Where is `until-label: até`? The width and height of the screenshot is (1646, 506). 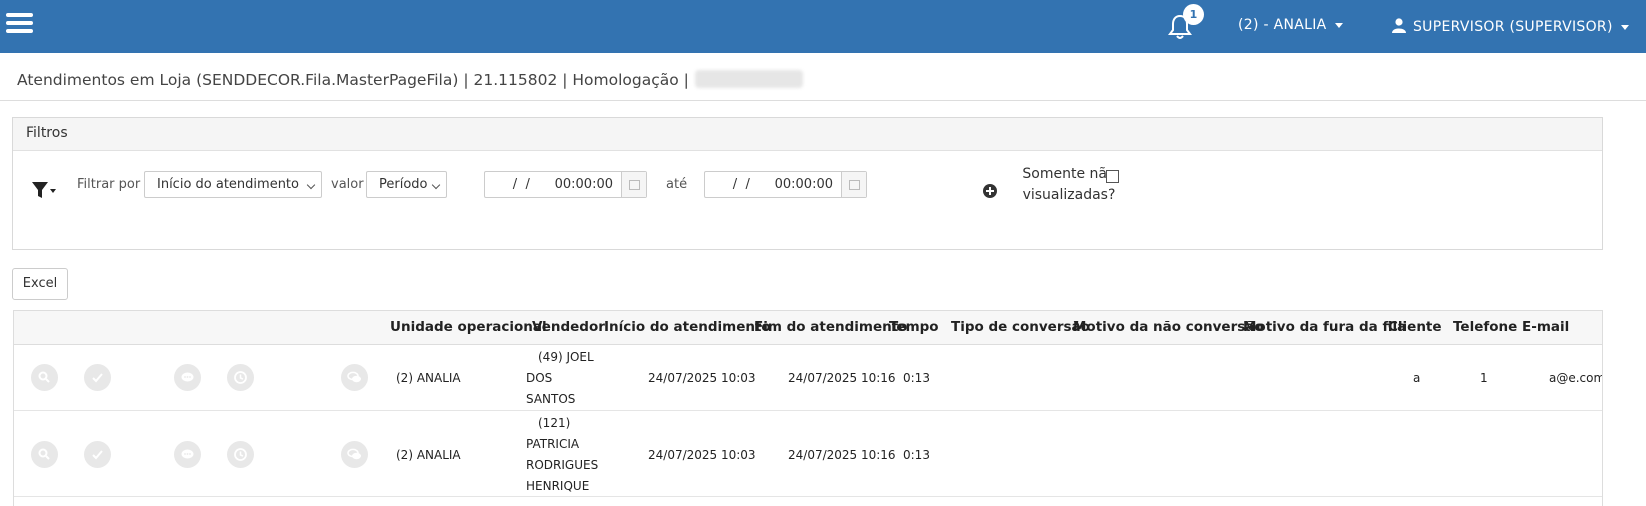 until-label: até is located at coordinates (677, 184).